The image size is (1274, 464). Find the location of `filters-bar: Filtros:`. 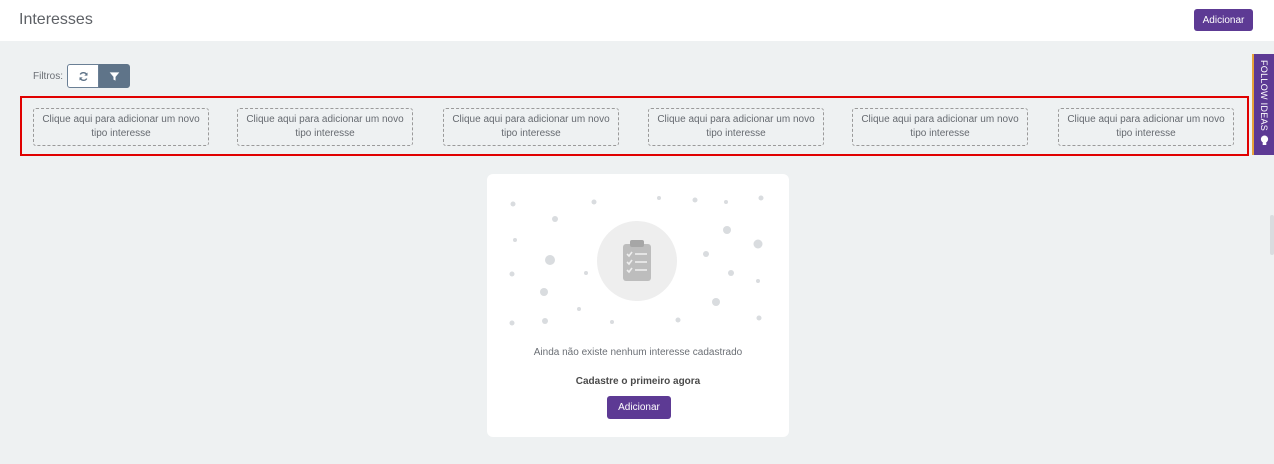

filters-bar: Filtros: is located at coordinates (81, 76).